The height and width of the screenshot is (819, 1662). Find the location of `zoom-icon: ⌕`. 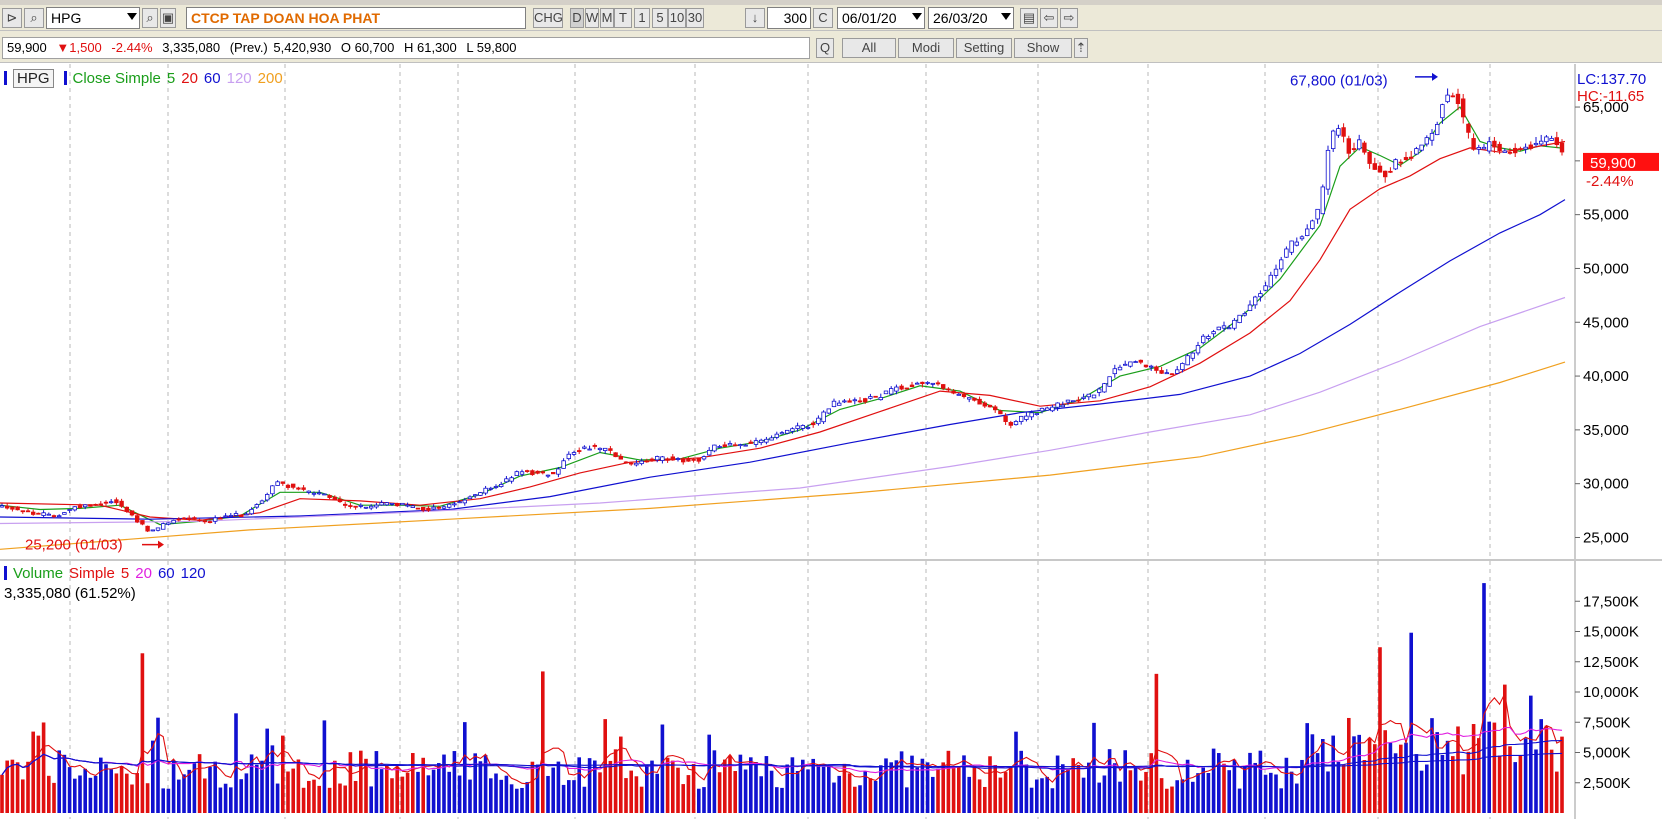

zoom-icon: ⌕ is located at coordinates (150, 18).